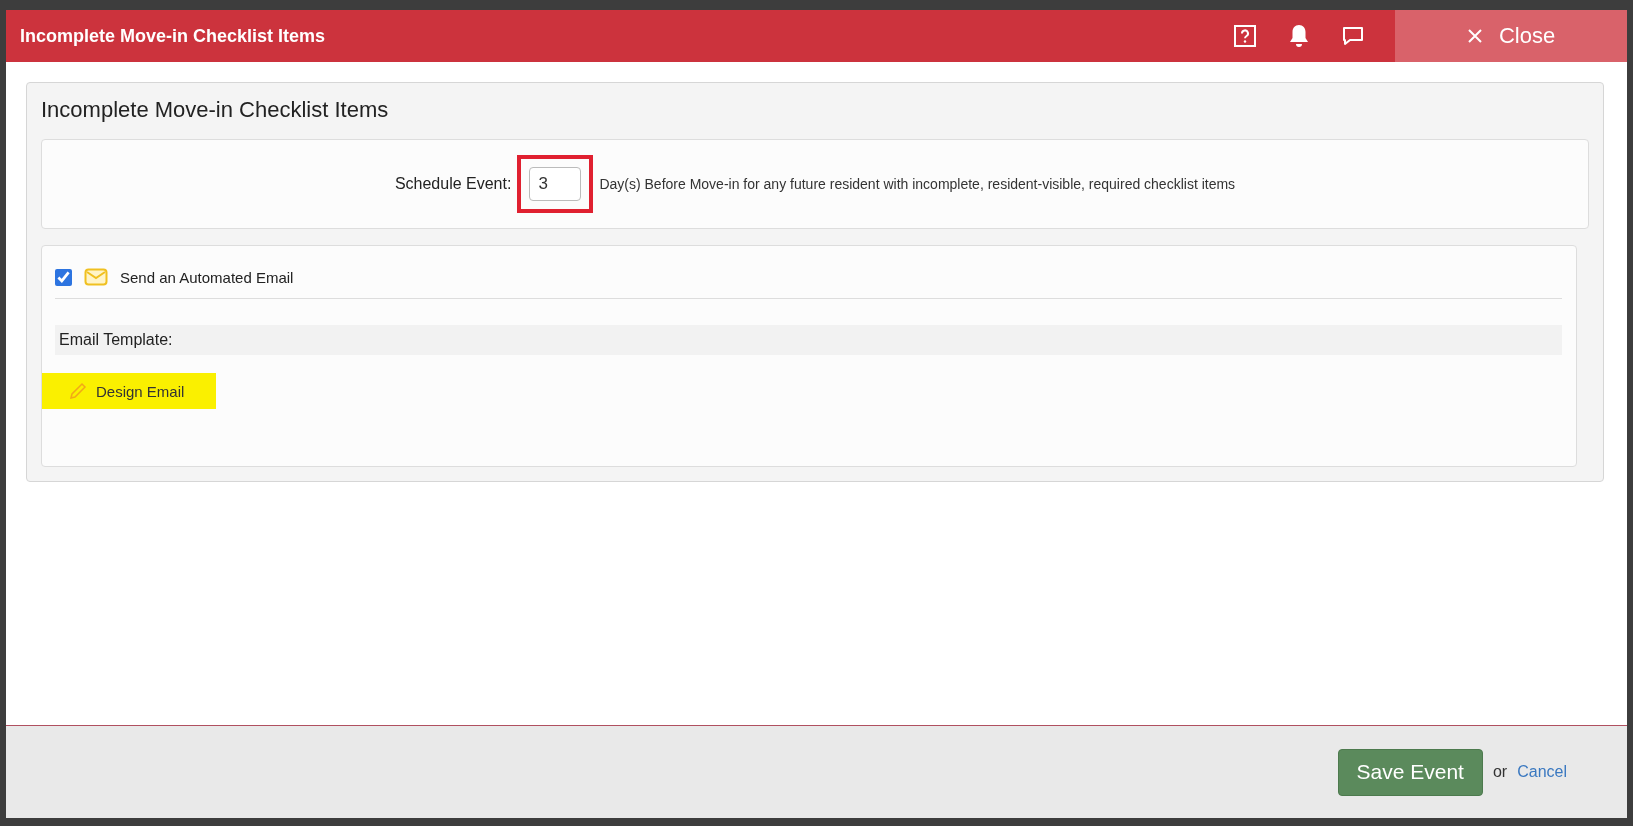  What do you see at coordinates (173, 36) in the screenshot?
I see `window-title: Incomplete Move-in Checklist Items` at bounding box center [173, 36].